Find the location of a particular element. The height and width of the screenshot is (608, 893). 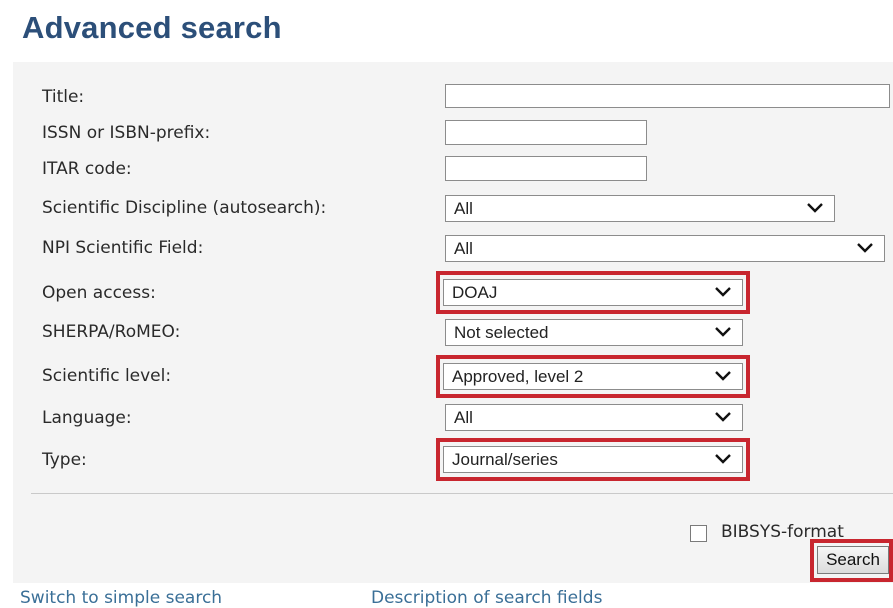

issn-label: ISSN or ISBN-prefix: is located at coordinates (126, 133).